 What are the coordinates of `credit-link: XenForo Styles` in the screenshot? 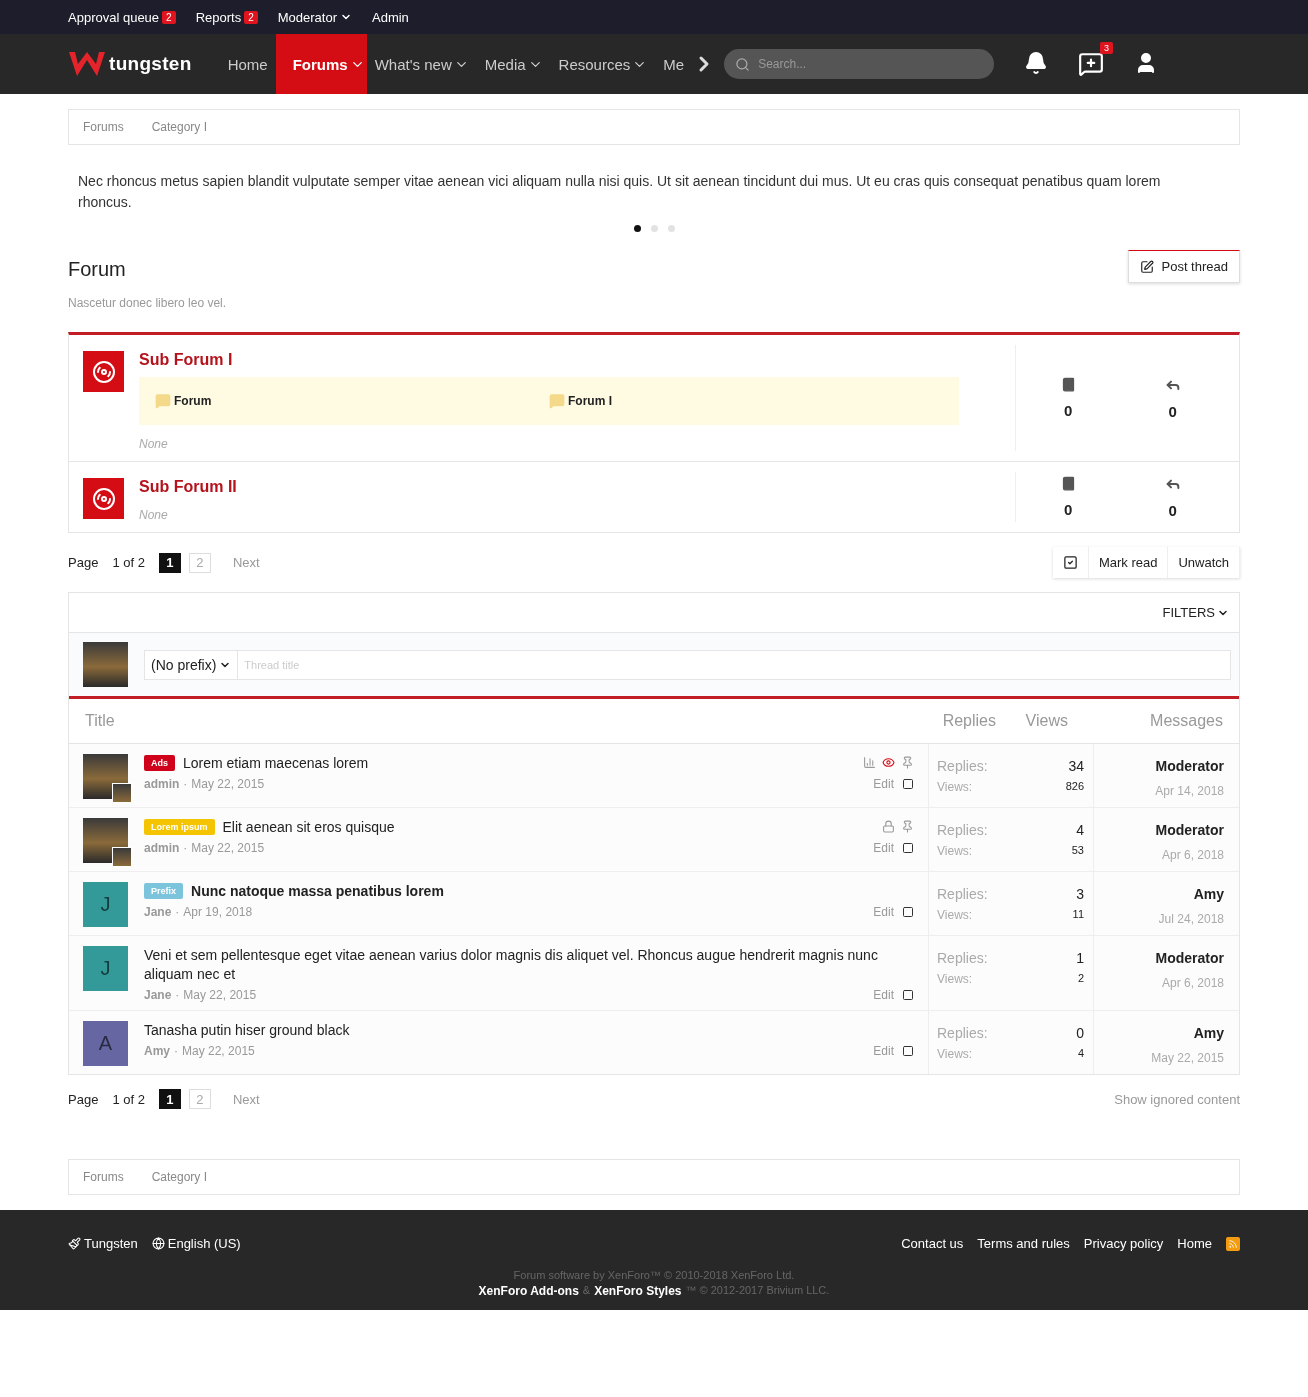 It's located at (638, 1291).